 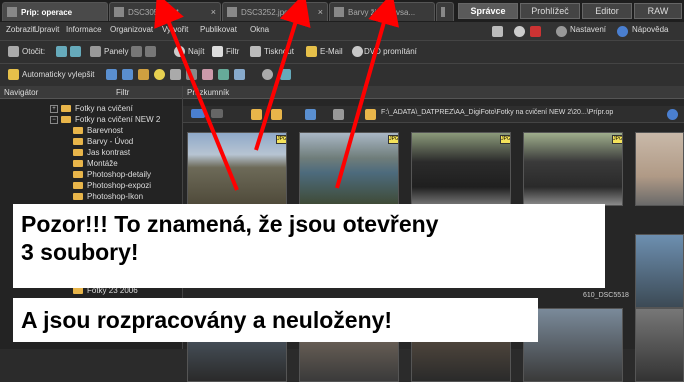 I want to click on warning-line-1: Pozor!!! To znamená, že jsou otevřeny, so click(x=230, y=224).